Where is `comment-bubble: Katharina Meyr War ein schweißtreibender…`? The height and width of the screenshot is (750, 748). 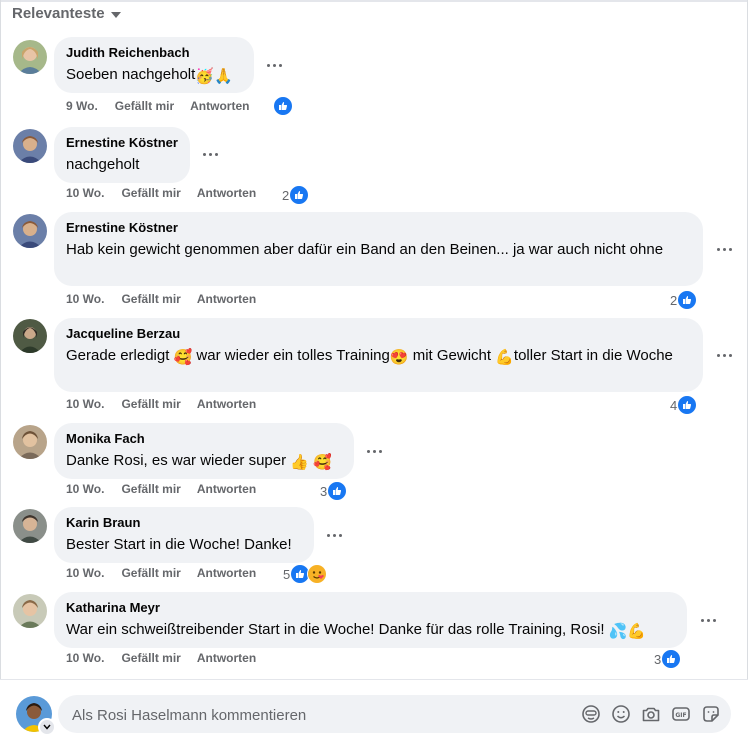 comment-bubble: Katharina Meyr War ein schweißtreibender… is located at coordinates (370, 620).